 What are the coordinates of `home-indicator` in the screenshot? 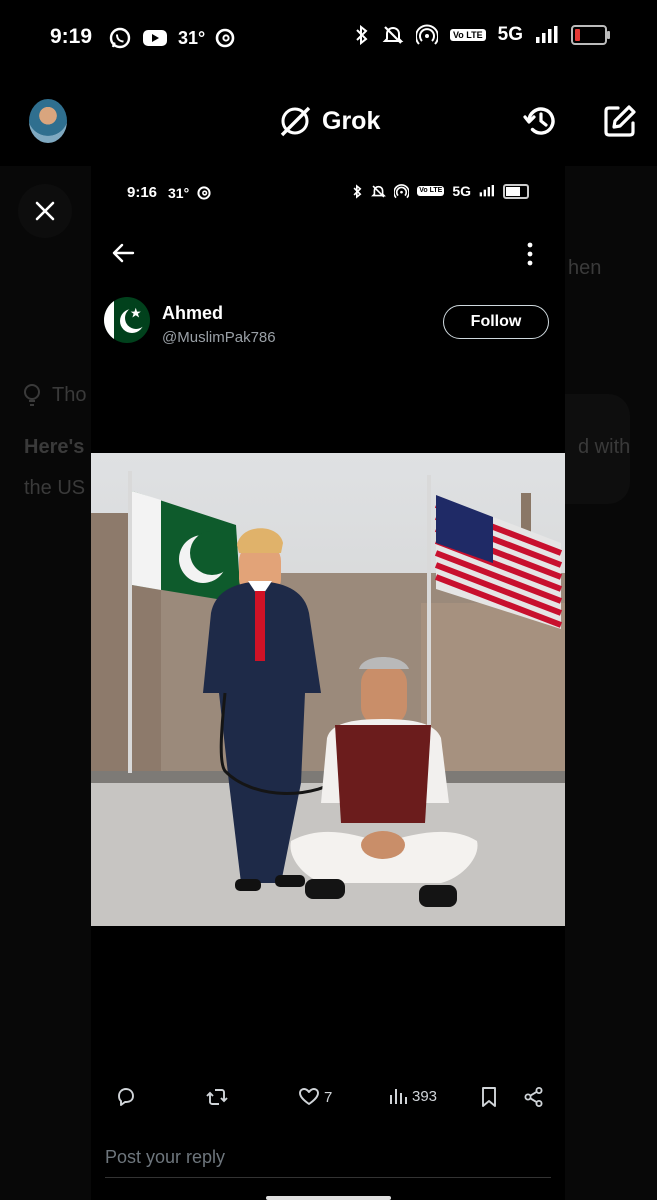 It's located at (328, 1198).